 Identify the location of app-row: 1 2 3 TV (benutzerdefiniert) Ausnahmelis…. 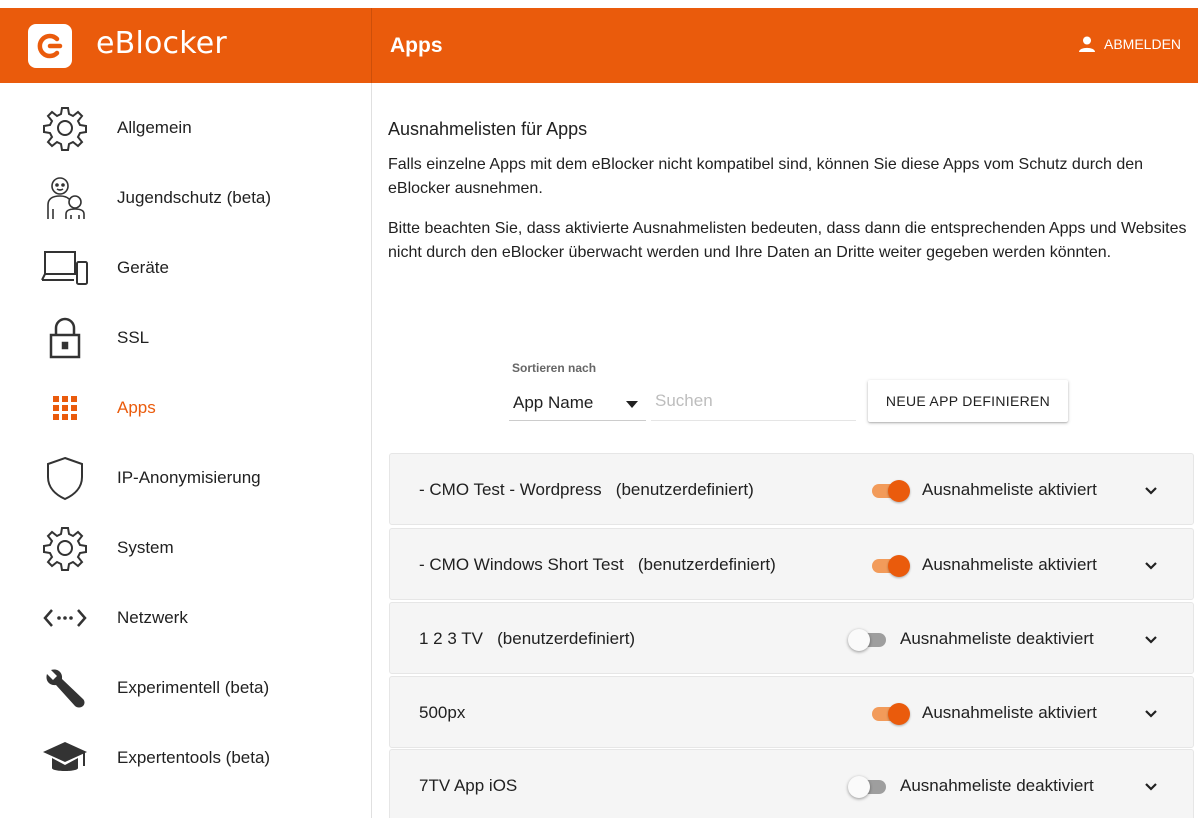
(791, 638).